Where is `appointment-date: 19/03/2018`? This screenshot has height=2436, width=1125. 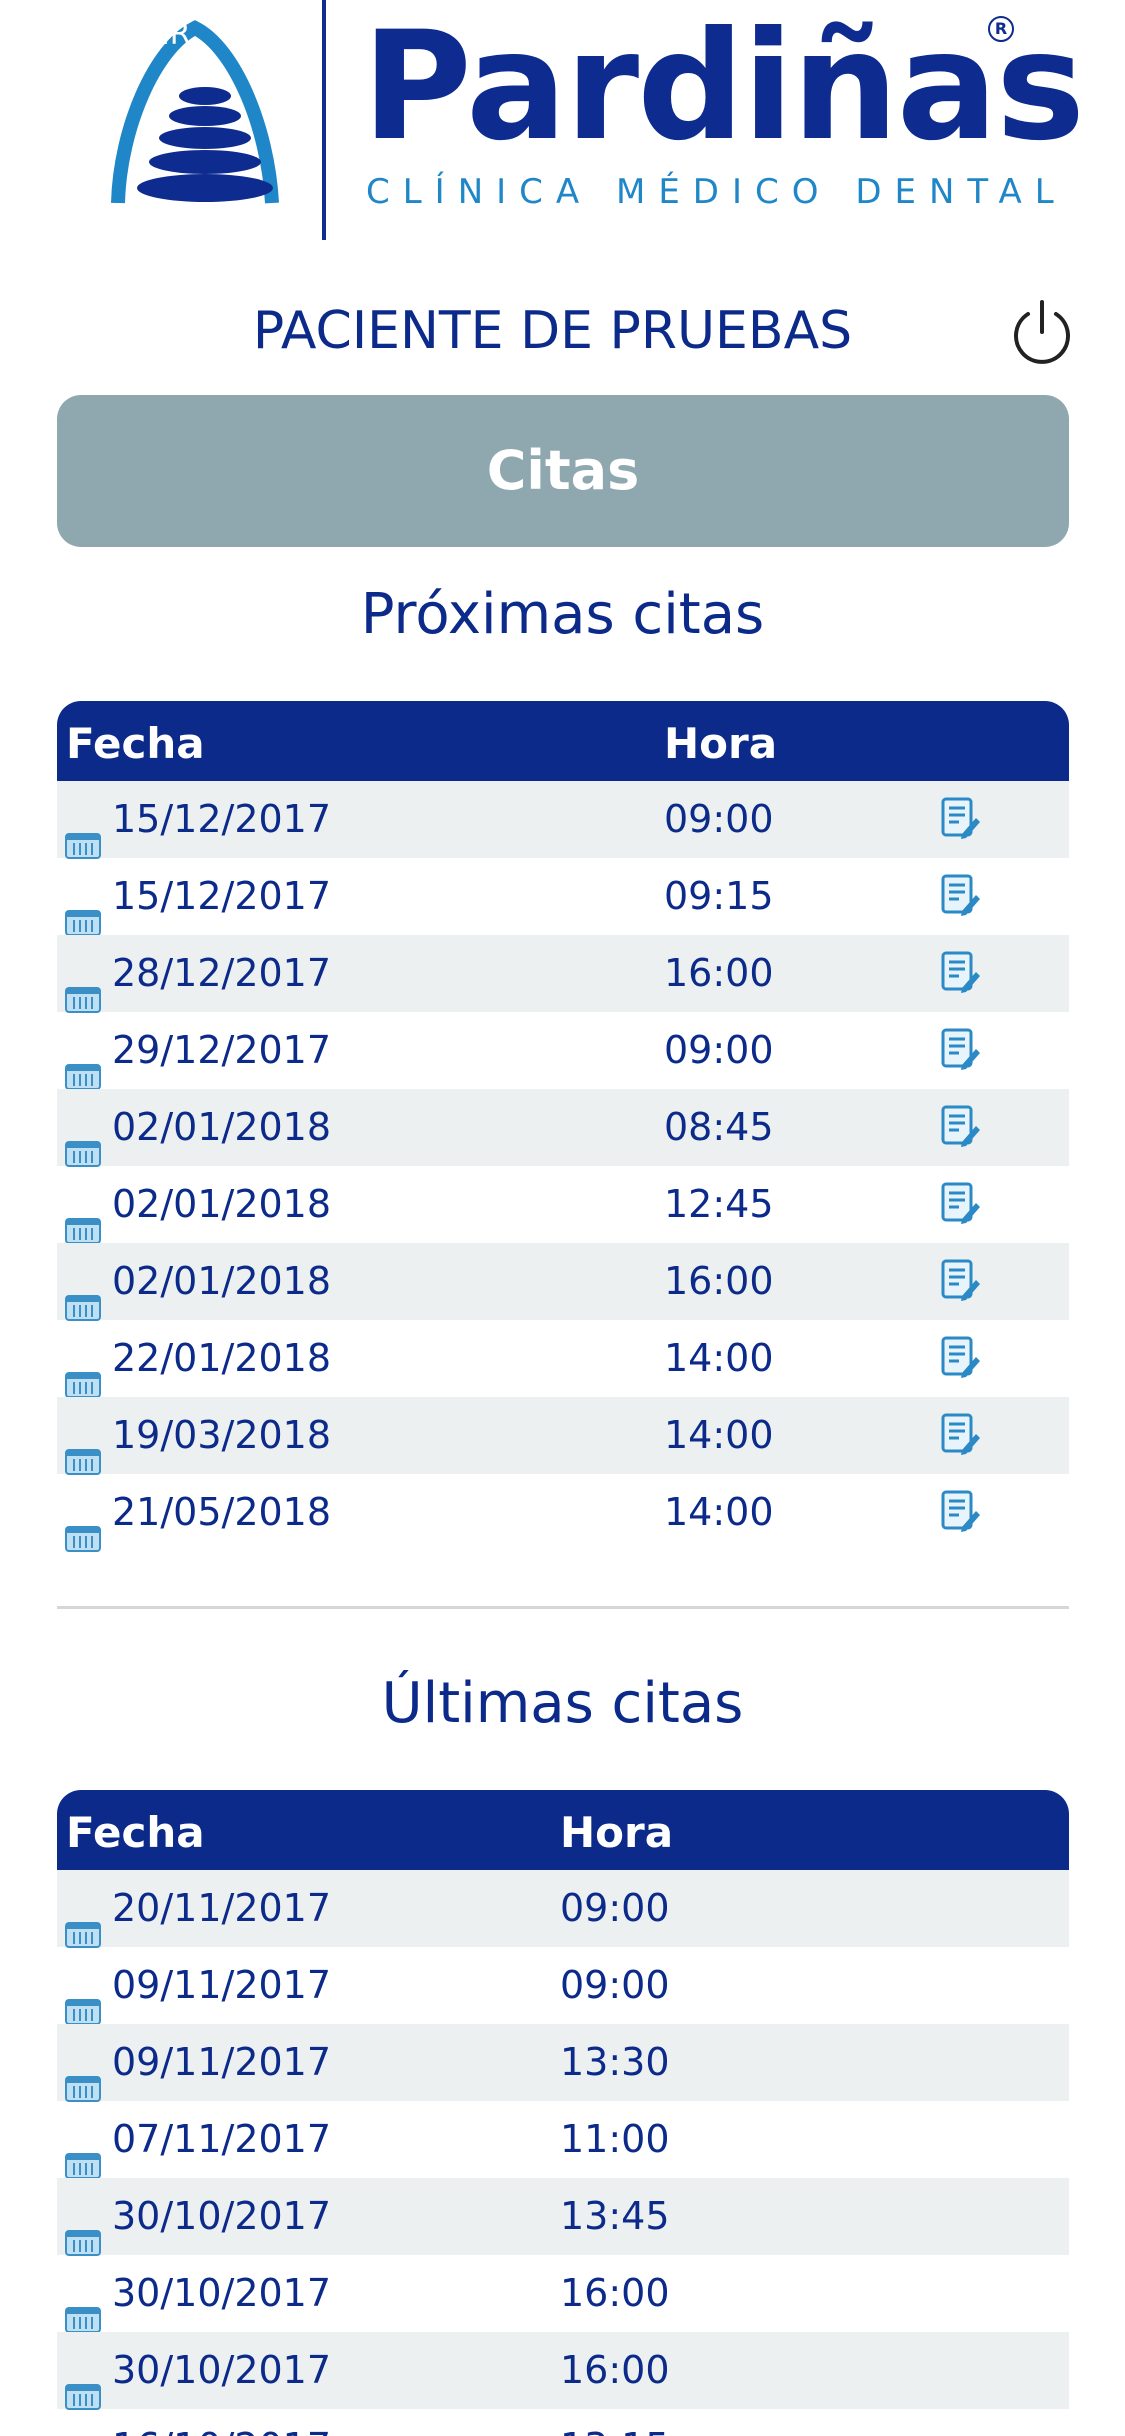 appointment-date: 19/03/2018 is located at coordinates (222, 1435).